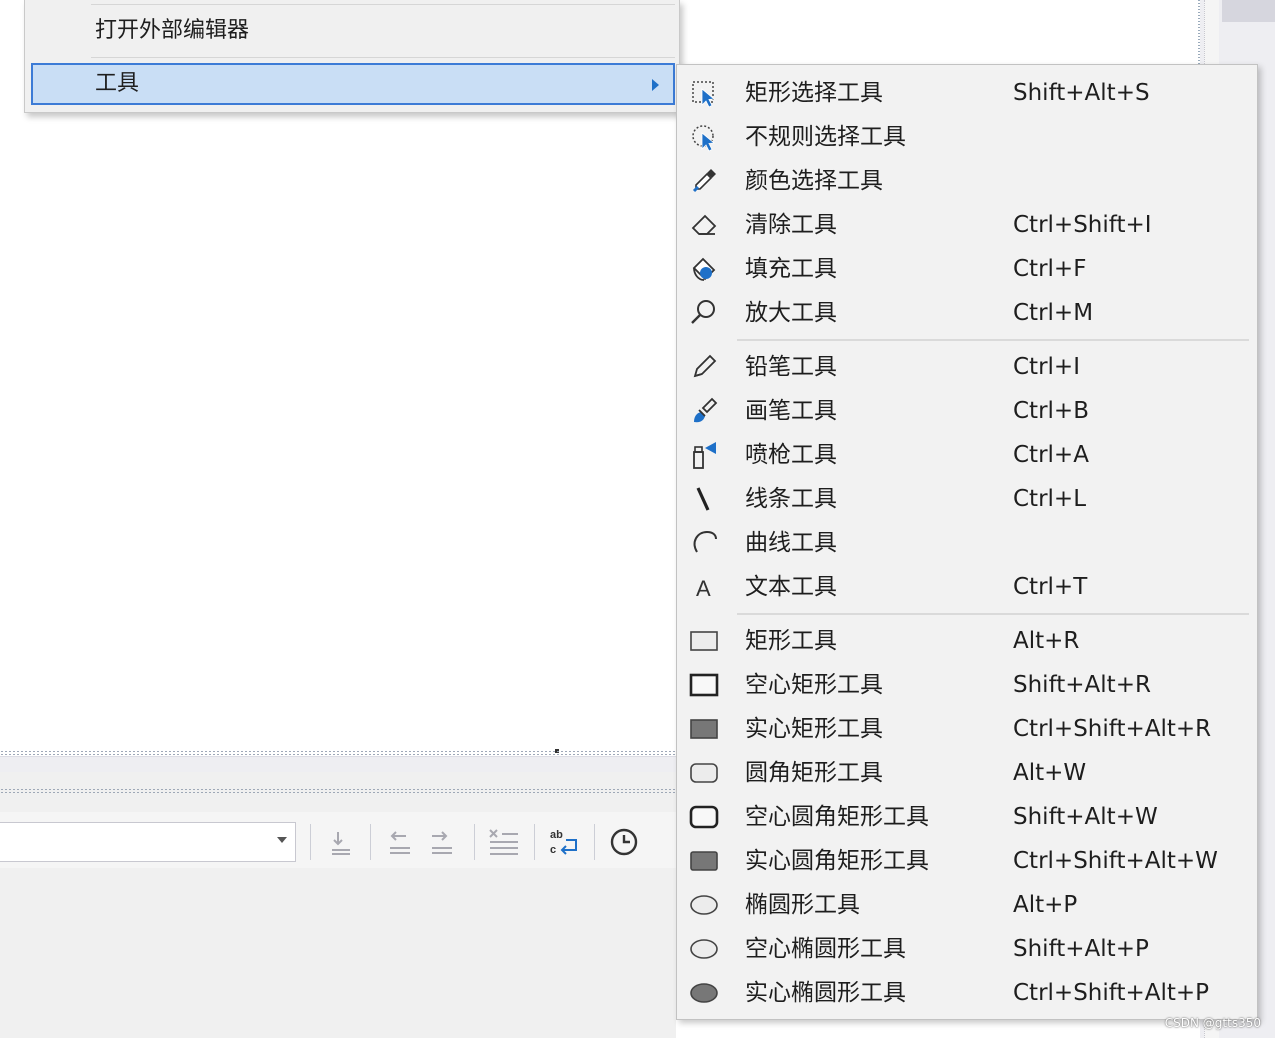 This screenshot has height=1038, width=1275. What do you see at coordinates (825, 137) in the screenshot?
I see `menu-item-label: 不规则选择工具` at bounding box center [825, 137].